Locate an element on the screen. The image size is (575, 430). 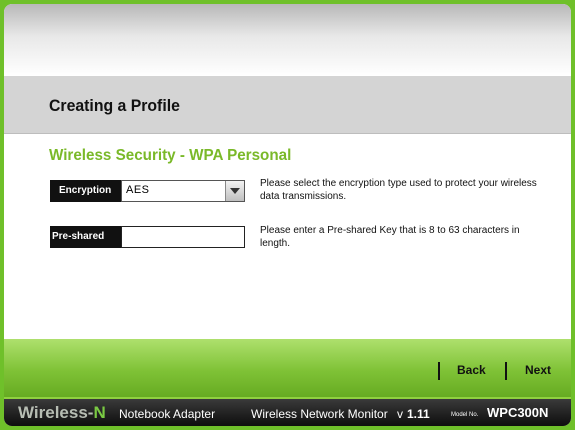
encryption-select: AES is located at coordinates (183, 191).